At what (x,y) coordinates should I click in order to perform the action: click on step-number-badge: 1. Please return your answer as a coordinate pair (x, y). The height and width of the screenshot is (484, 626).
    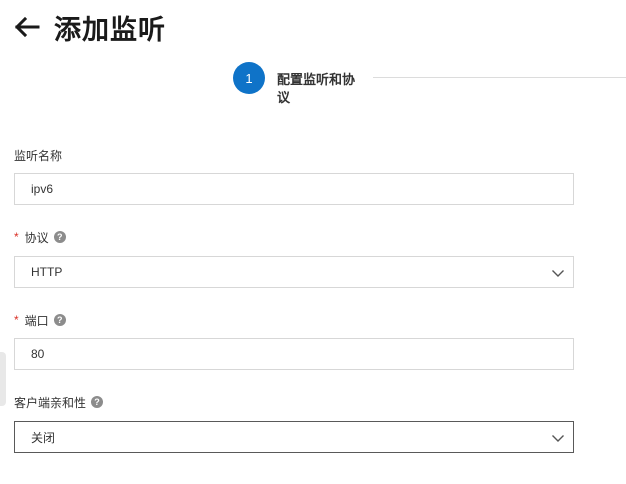
    Looking at the image, I should click on (249, 78).